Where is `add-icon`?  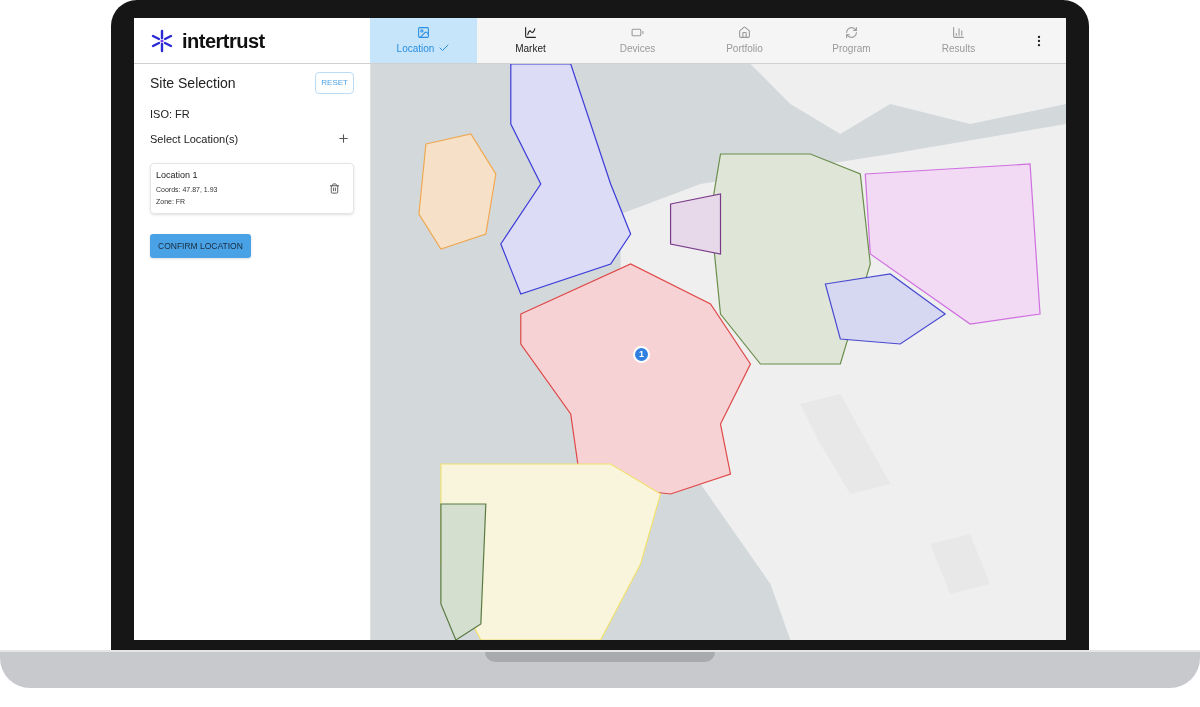
add-icon is located at coordinates (343, 139).